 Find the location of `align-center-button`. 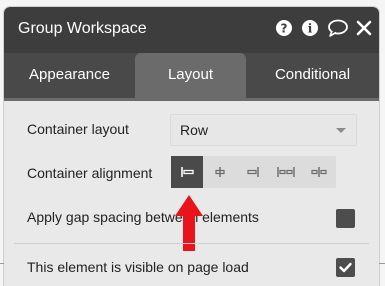

align-center-button is located at coordinates (220, 172).